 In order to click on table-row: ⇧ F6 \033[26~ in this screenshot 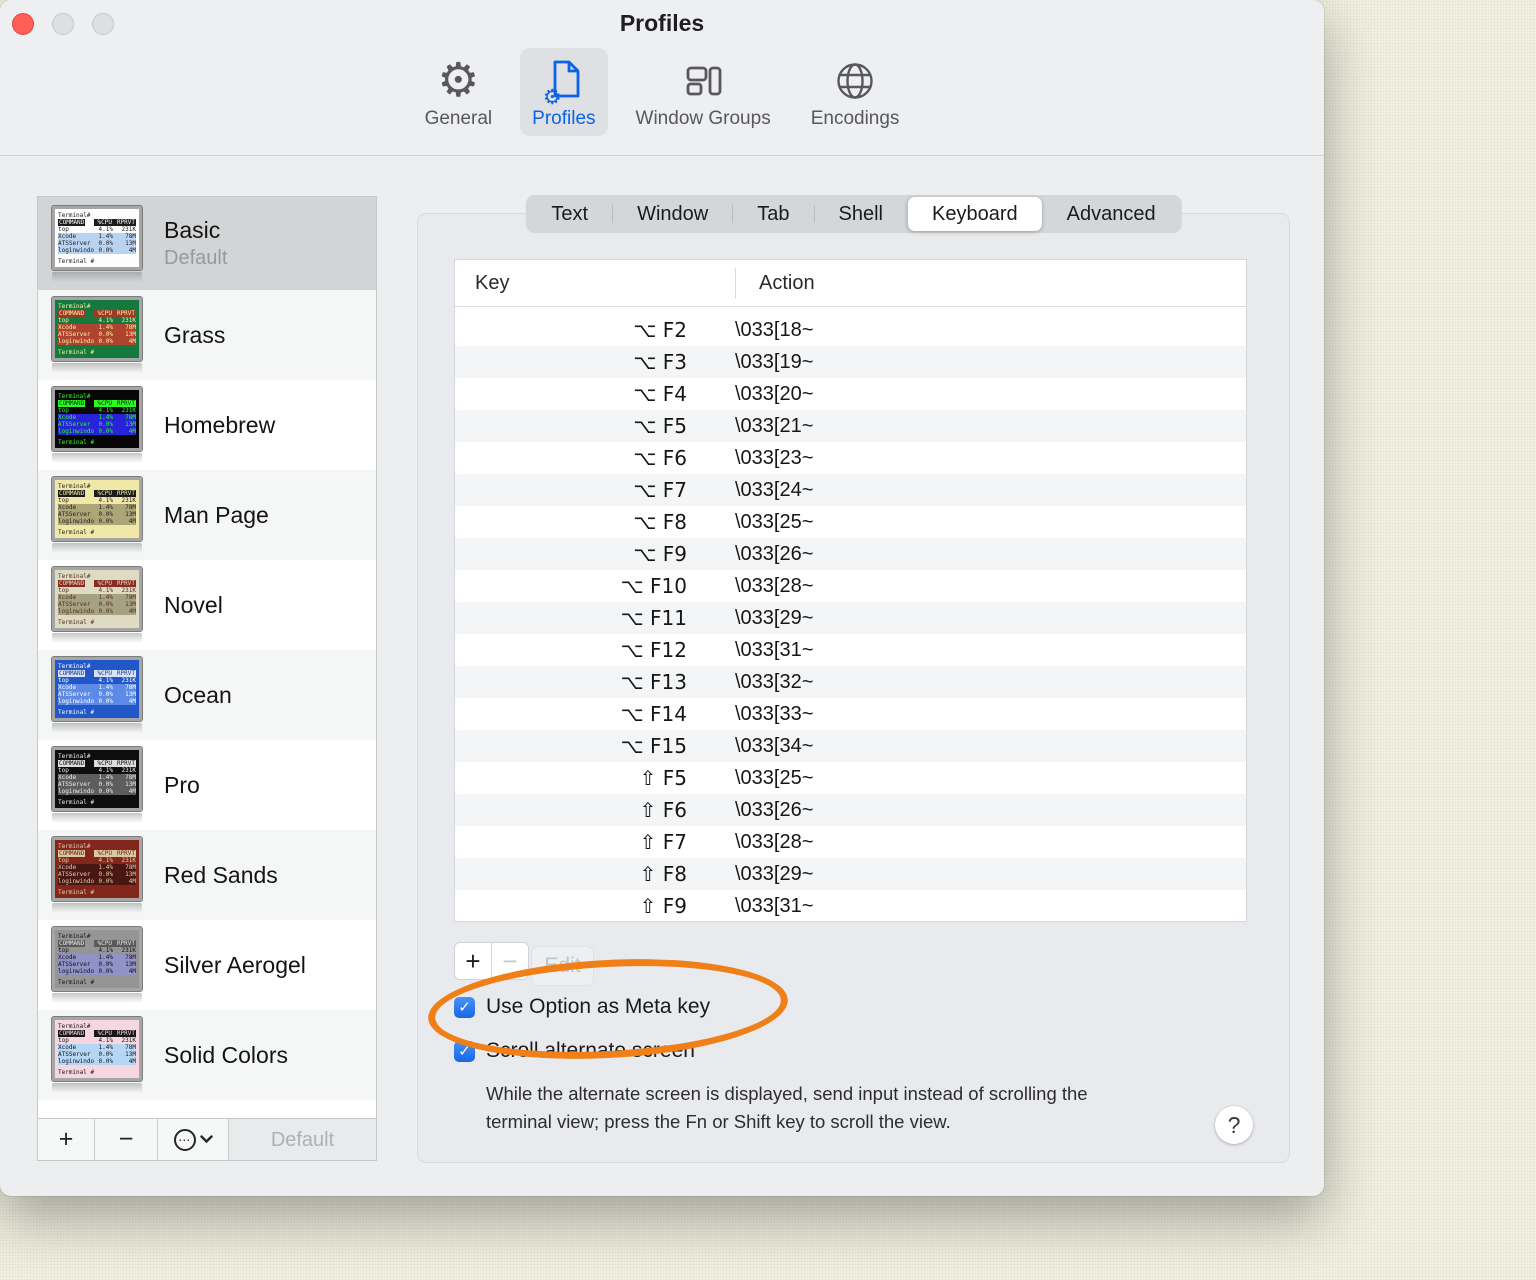, I will do `click(850, 810)`.